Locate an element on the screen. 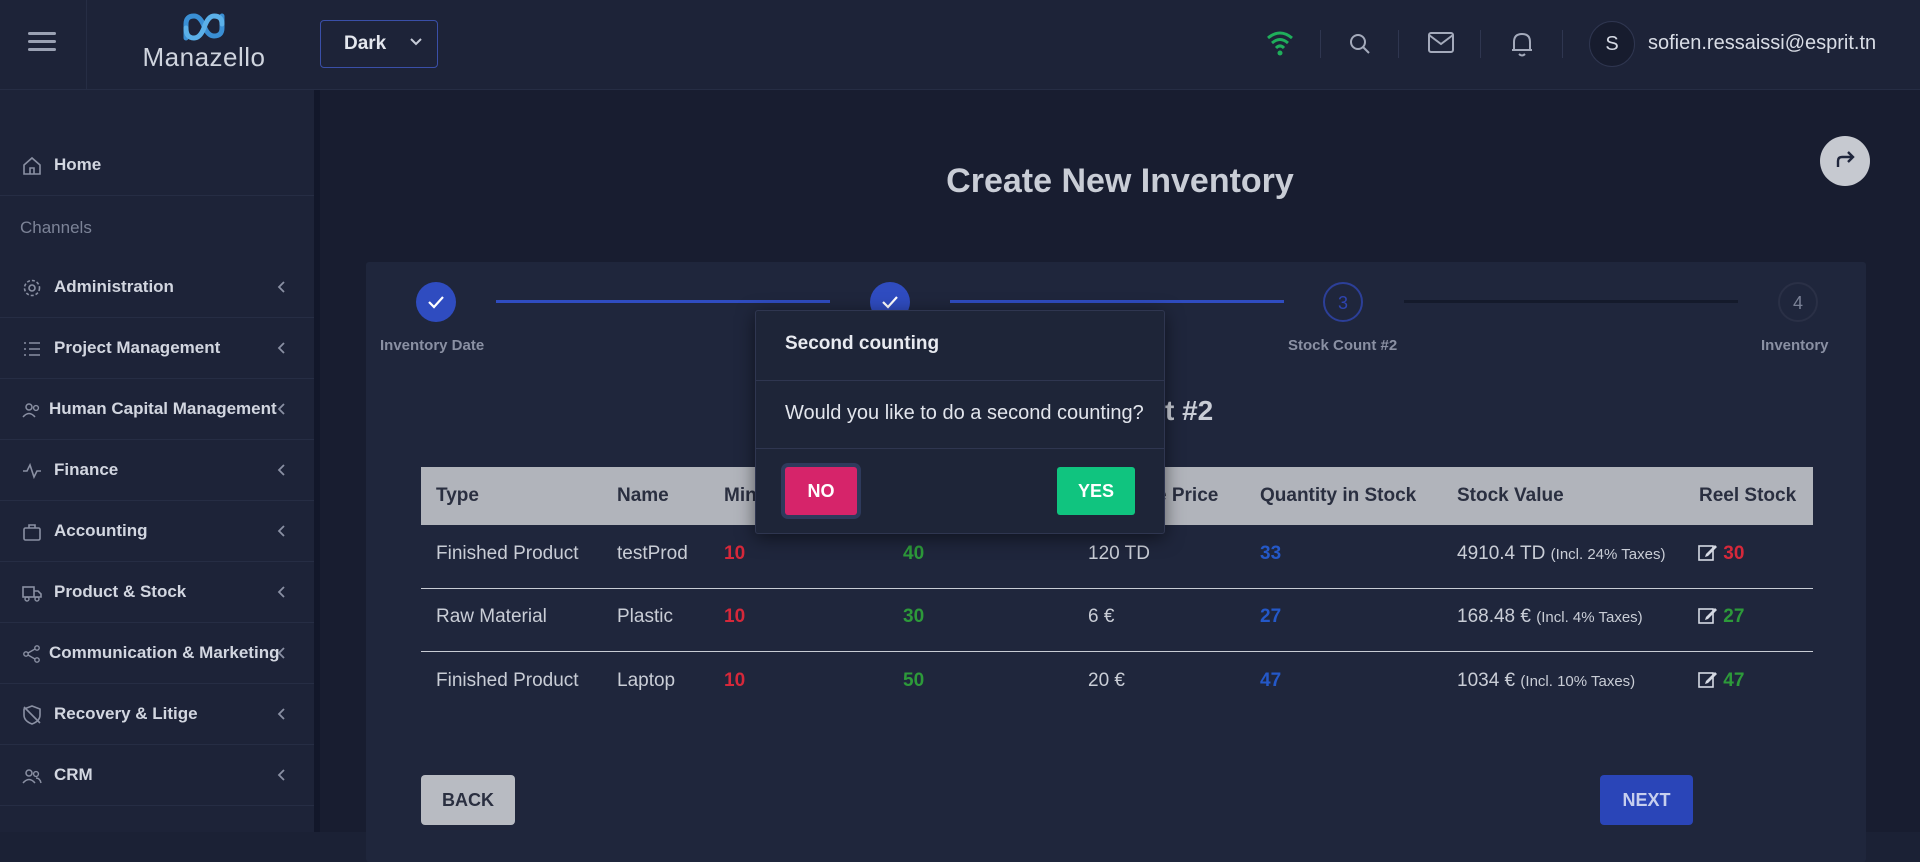 This screenshot has width=1920, height=862. sidebar-item-product-stock: Product & Stock is located at coordinates (157, 593).